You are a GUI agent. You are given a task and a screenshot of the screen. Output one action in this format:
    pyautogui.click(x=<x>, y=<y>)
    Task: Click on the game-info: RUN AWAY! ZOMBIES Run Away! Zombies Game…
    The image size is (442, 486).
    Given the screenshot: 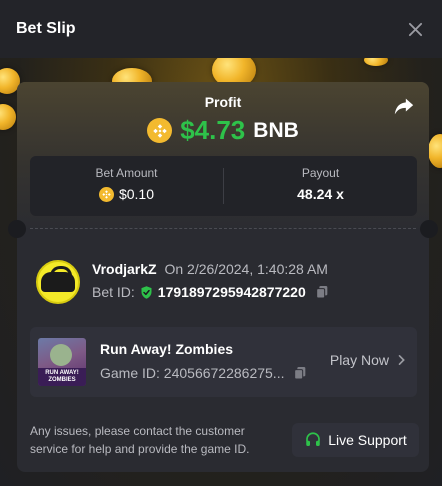 What is the action you would take?
    pyautogui.click(x=223, y=362)
    